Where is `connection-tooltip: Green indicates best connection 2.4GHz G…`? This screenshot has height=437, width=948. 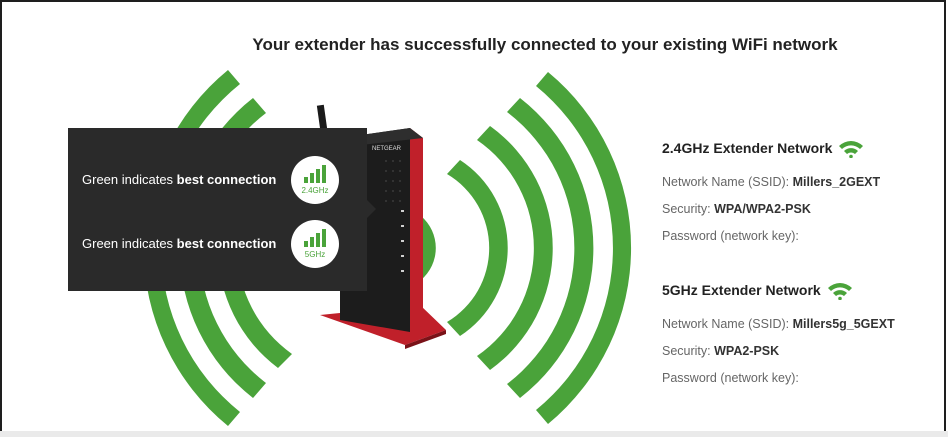
connection-tooltip: Green indicates best connection 2.4GHz G… is located at coordinates (222, 209).